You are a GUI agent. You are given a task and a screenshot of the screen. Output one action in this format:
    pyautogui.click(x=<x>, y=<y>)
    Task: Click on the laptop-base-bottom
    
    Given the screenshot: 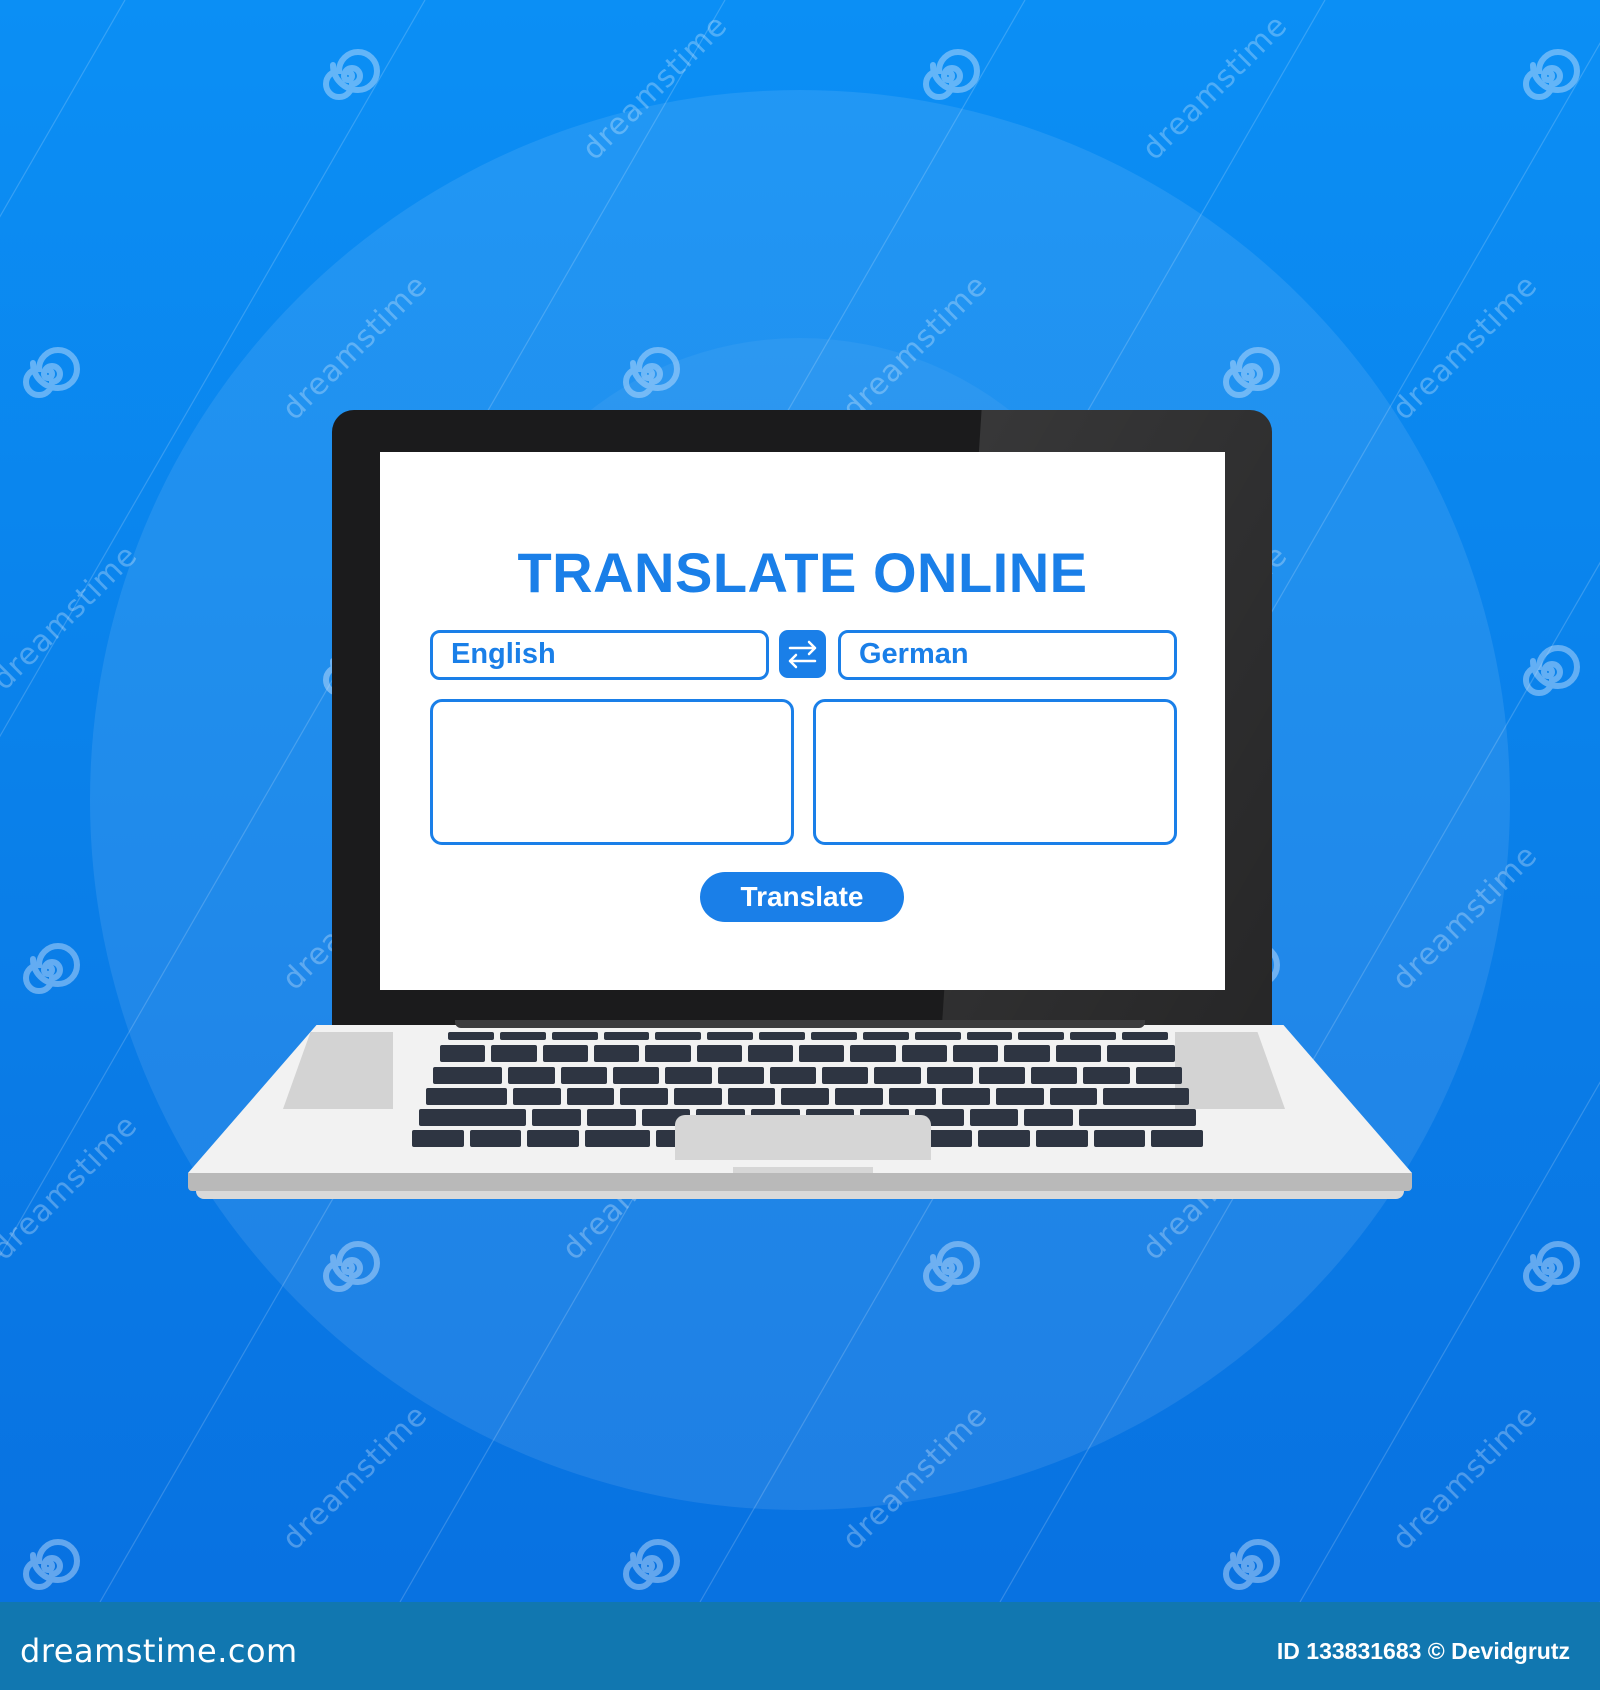 What is the action you would take?
    pyautogui.click(x=800, y=1195)
    